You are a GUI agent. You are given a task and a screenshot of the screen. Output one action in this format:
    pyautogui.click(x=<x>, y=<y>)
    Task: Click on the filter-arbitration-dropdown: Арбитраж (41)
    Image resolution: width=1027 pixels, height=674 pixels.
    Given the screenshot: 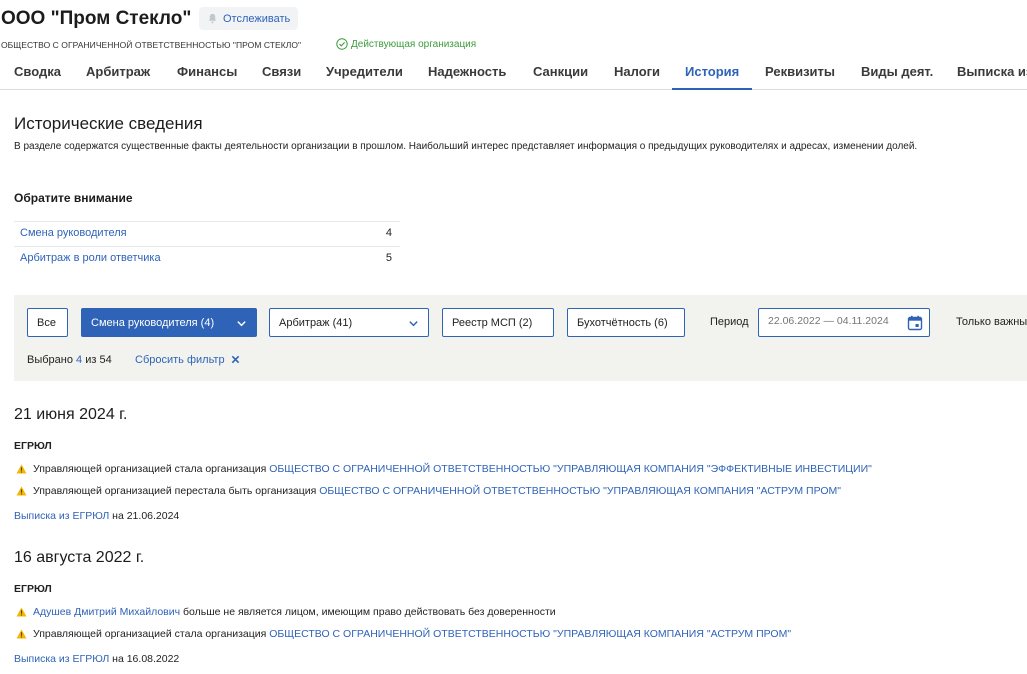 What is the action you would take?
    pyautogui.click(x=349, y=322)
    